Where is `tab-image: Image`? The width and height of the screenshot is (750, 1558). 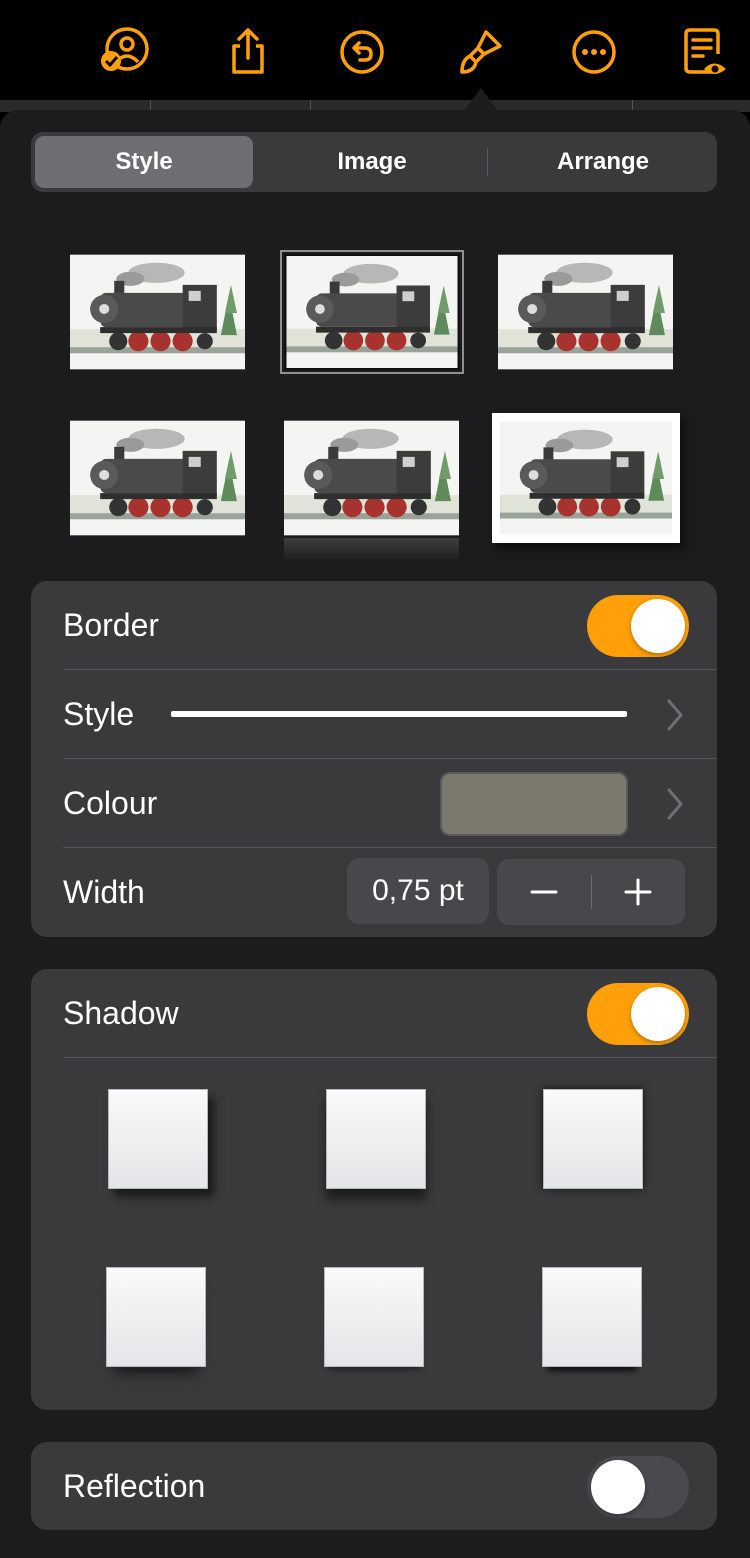
tab-image: Image is located at coordinates (372, 162).